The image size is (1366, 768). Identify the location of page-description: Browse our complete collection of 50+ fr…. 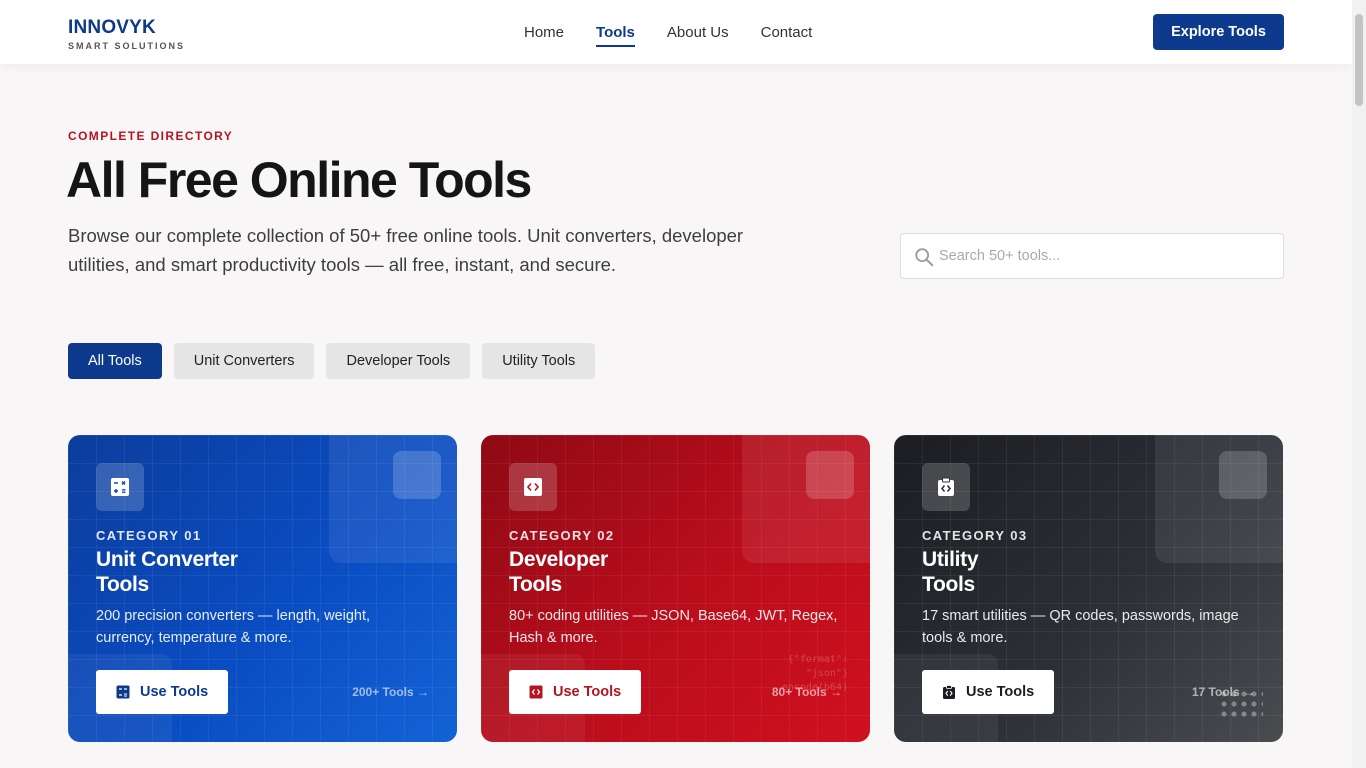
(406, 250).